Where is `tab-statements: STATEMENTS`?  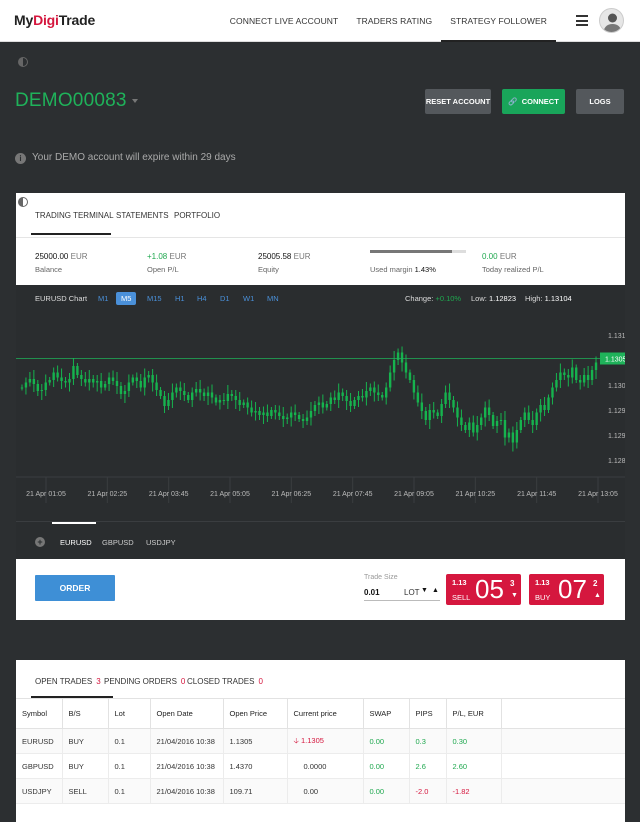
tab-statements: STATEMENTS is located at coordinates (142, 215).